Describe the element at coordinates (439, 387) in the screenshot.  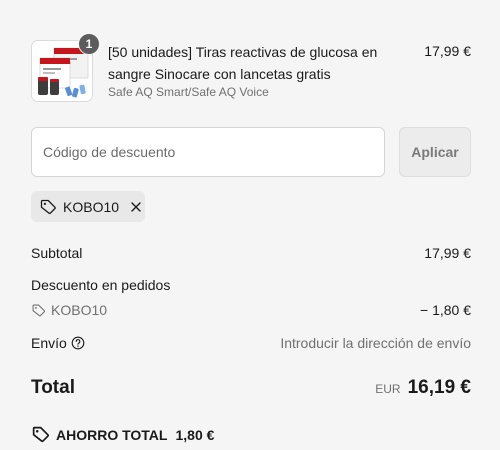
I see `total-amount: 16,19 €` at that location.